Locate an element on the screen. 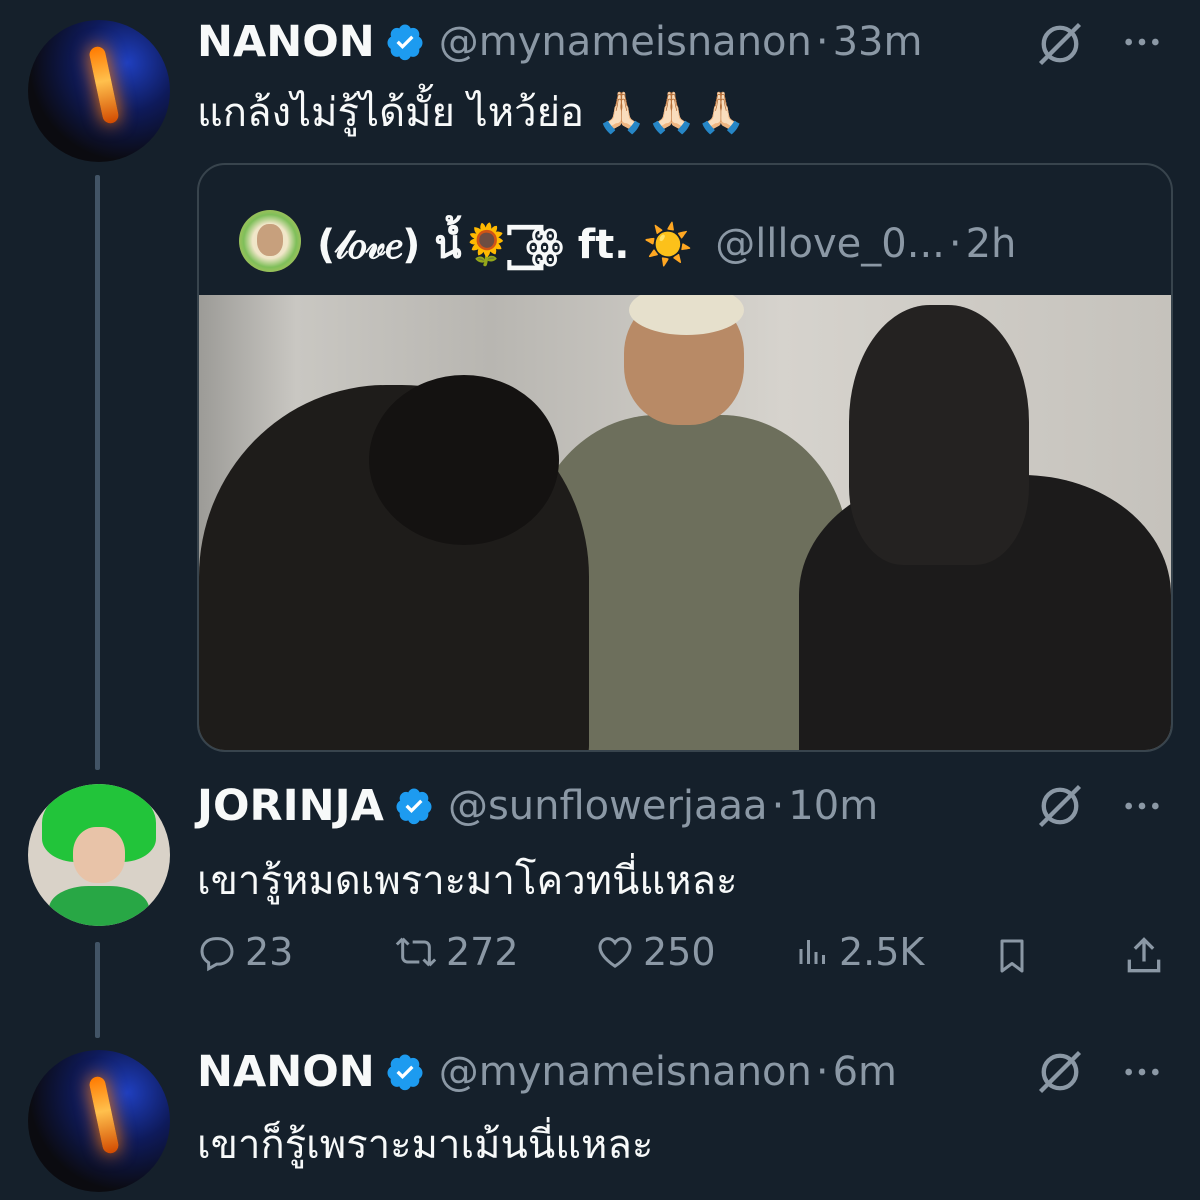  retweet-count: 272 is located at coordinates (482, 952).